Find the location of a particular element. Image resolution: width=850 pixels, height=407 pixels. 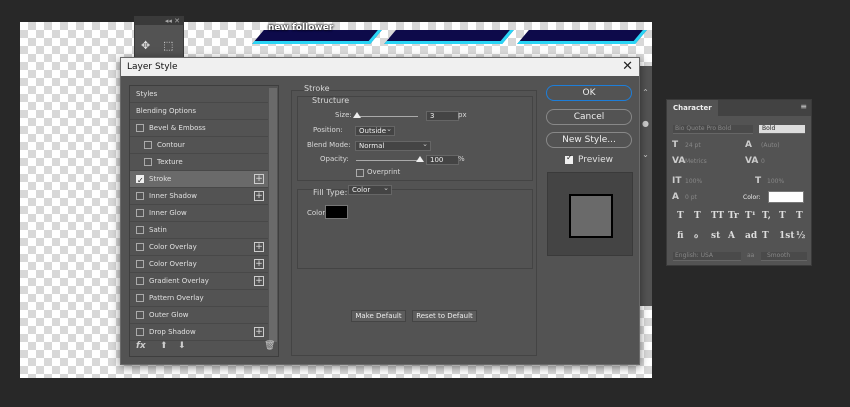

styles-header: Styles is located at coordinates (199, 94).